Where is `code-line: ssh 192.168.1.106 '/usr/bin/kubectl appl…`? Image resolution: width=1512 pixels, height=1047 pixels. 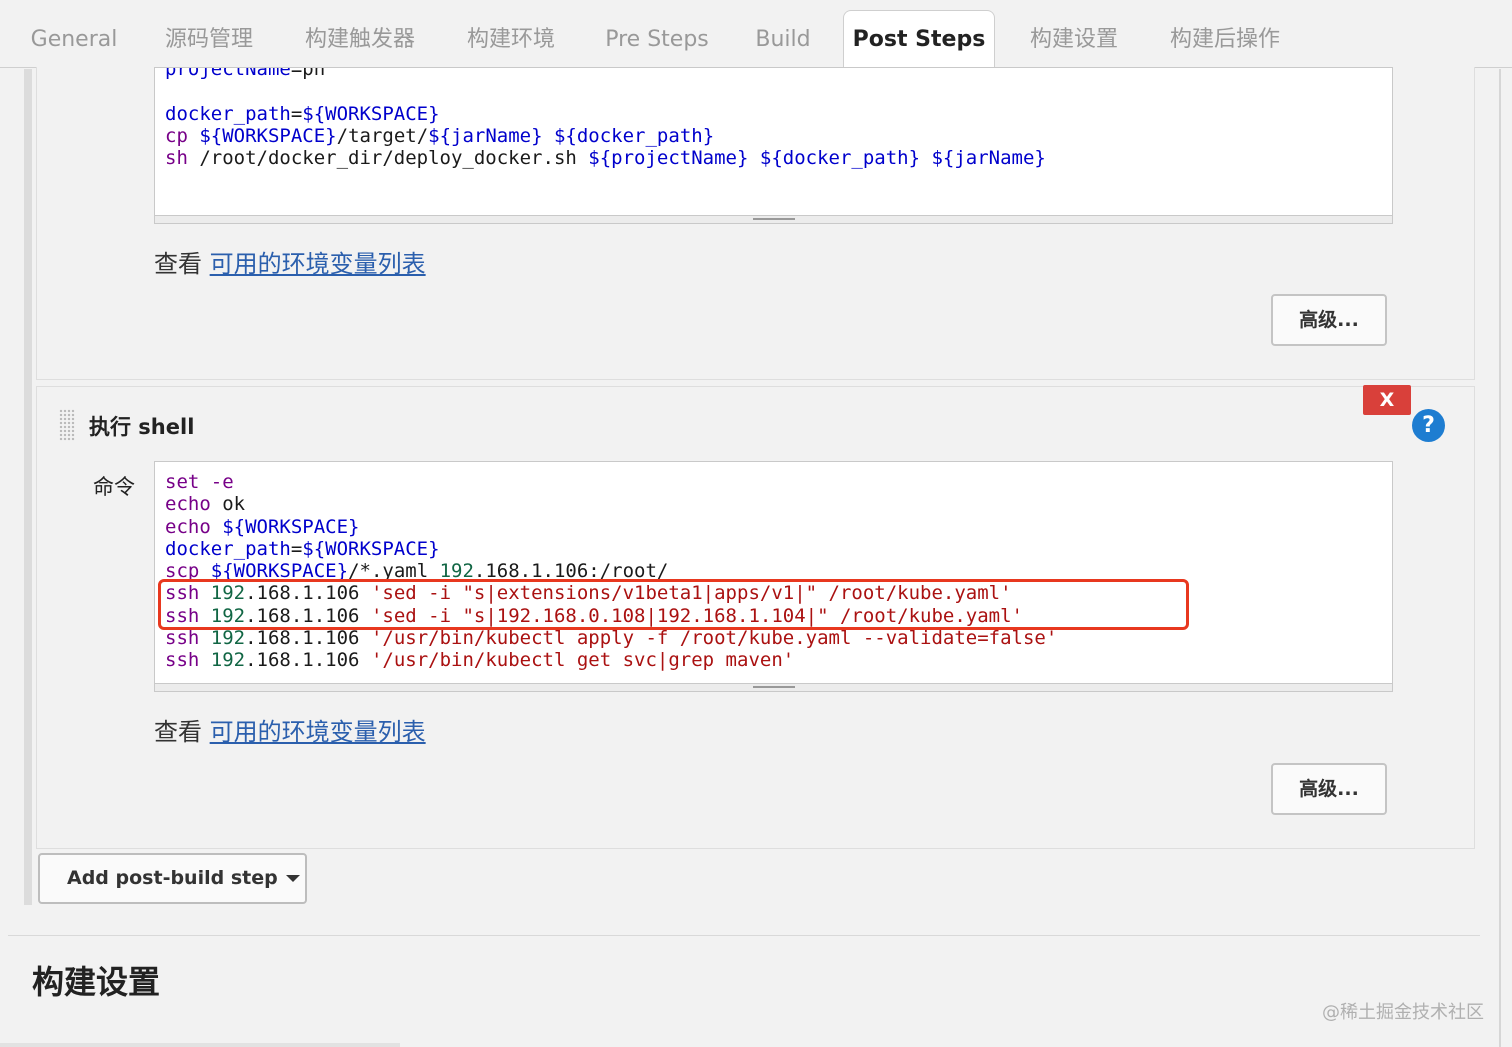 code-line: ssh 192.168.1.106 '/usr/bin/kubectl appl… is located at coordinates (611, 638).